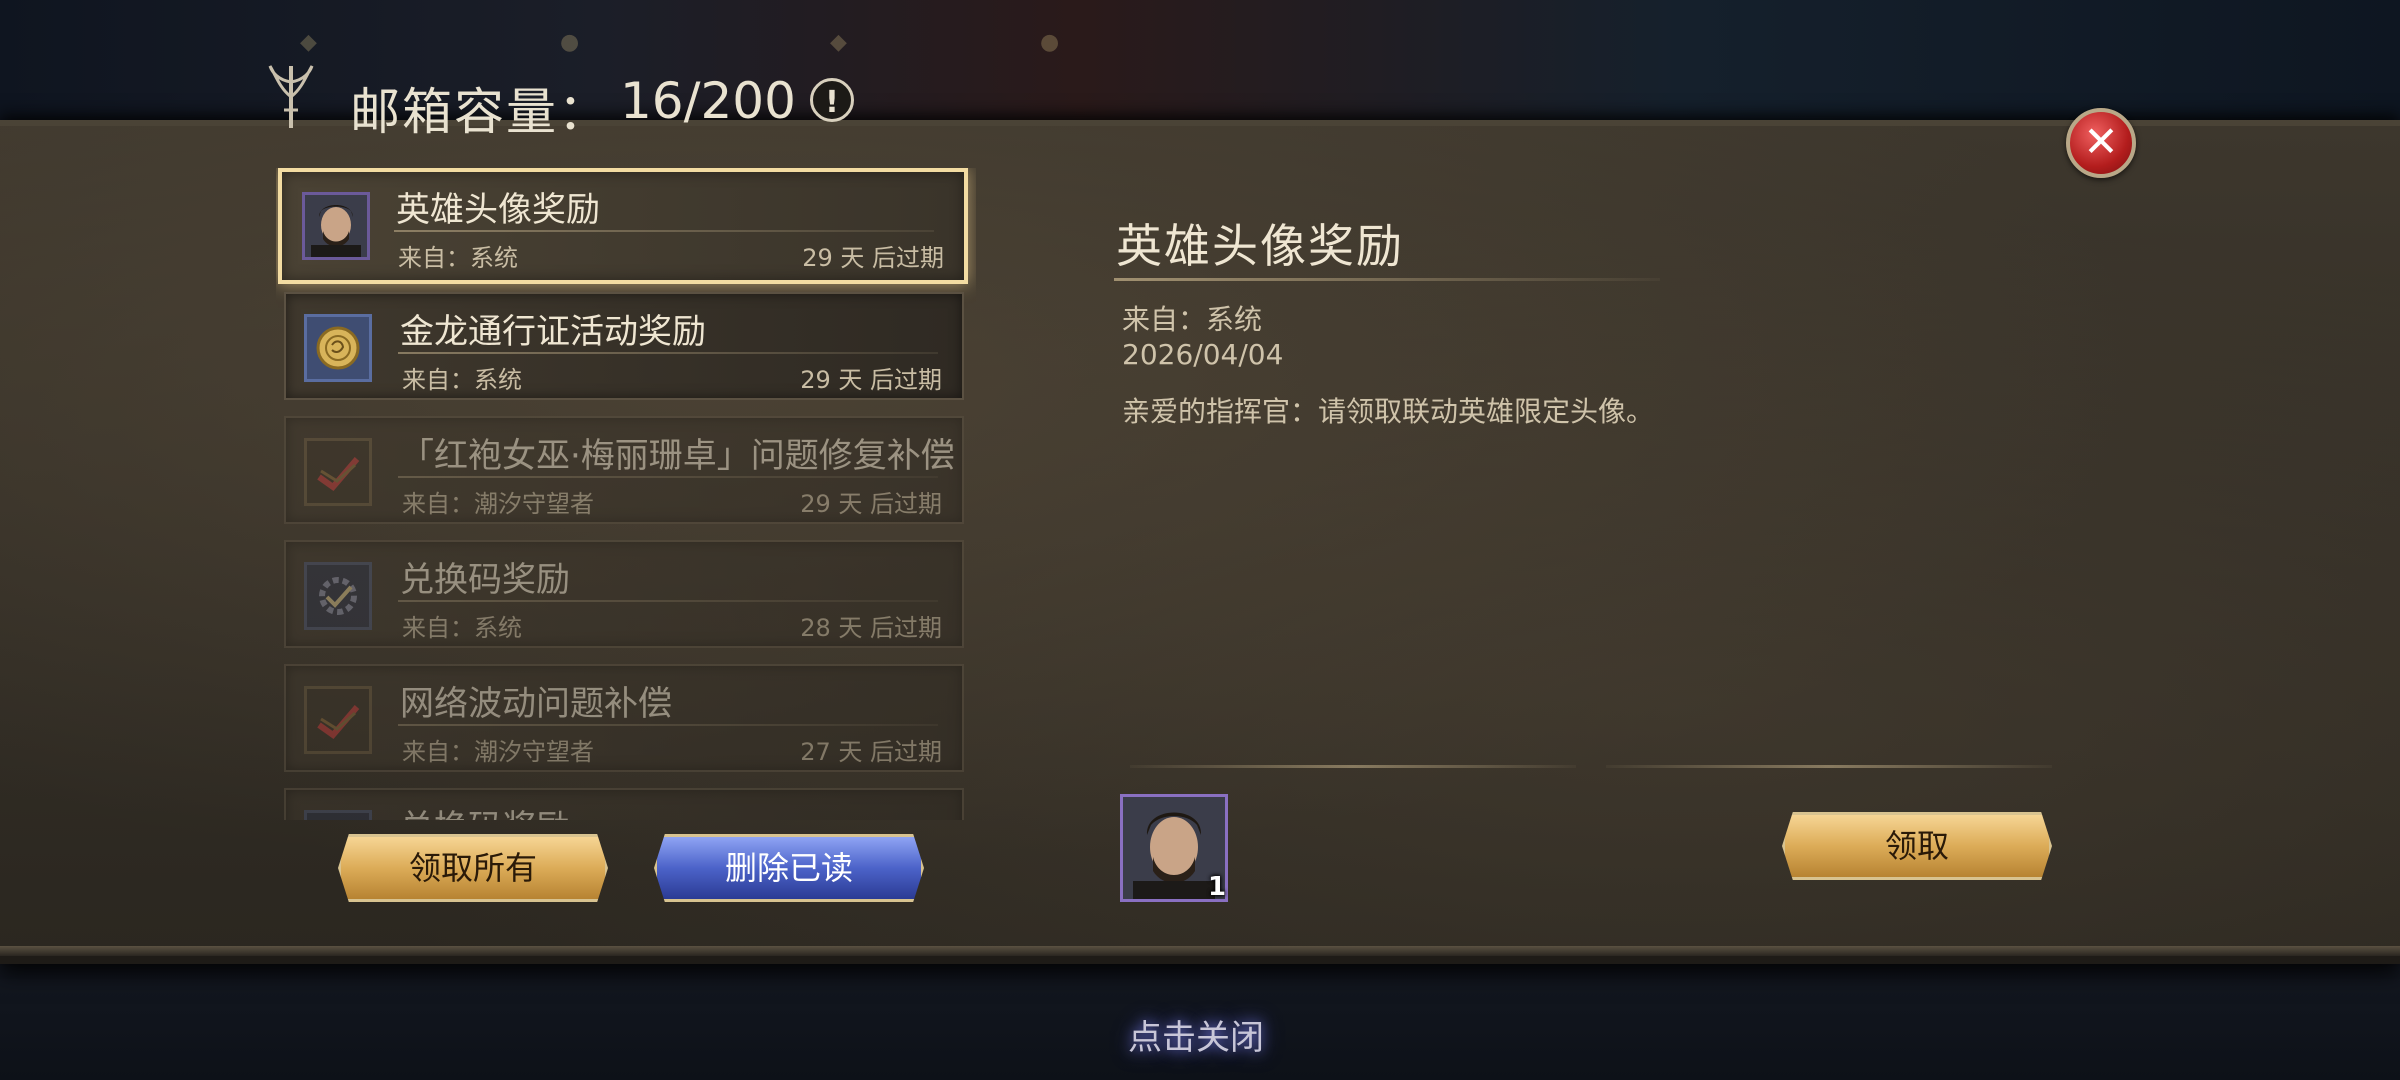 The image size is (2400, 1080). What do you see at coordinates (1196, 1034) in the screenshot?
I see `tap-to-close-hint: 点击关闭` at bounding box center [1196, 1034].